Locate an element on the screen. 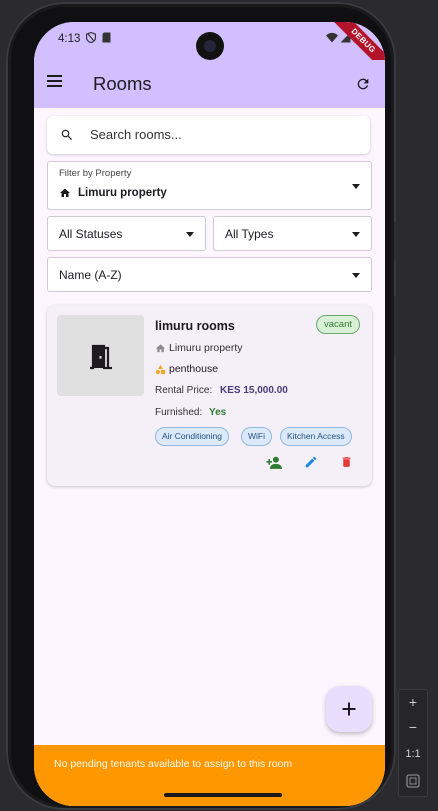 This screenshot has height=811, width=438. edit-icon is located at coordinates (311, 462).